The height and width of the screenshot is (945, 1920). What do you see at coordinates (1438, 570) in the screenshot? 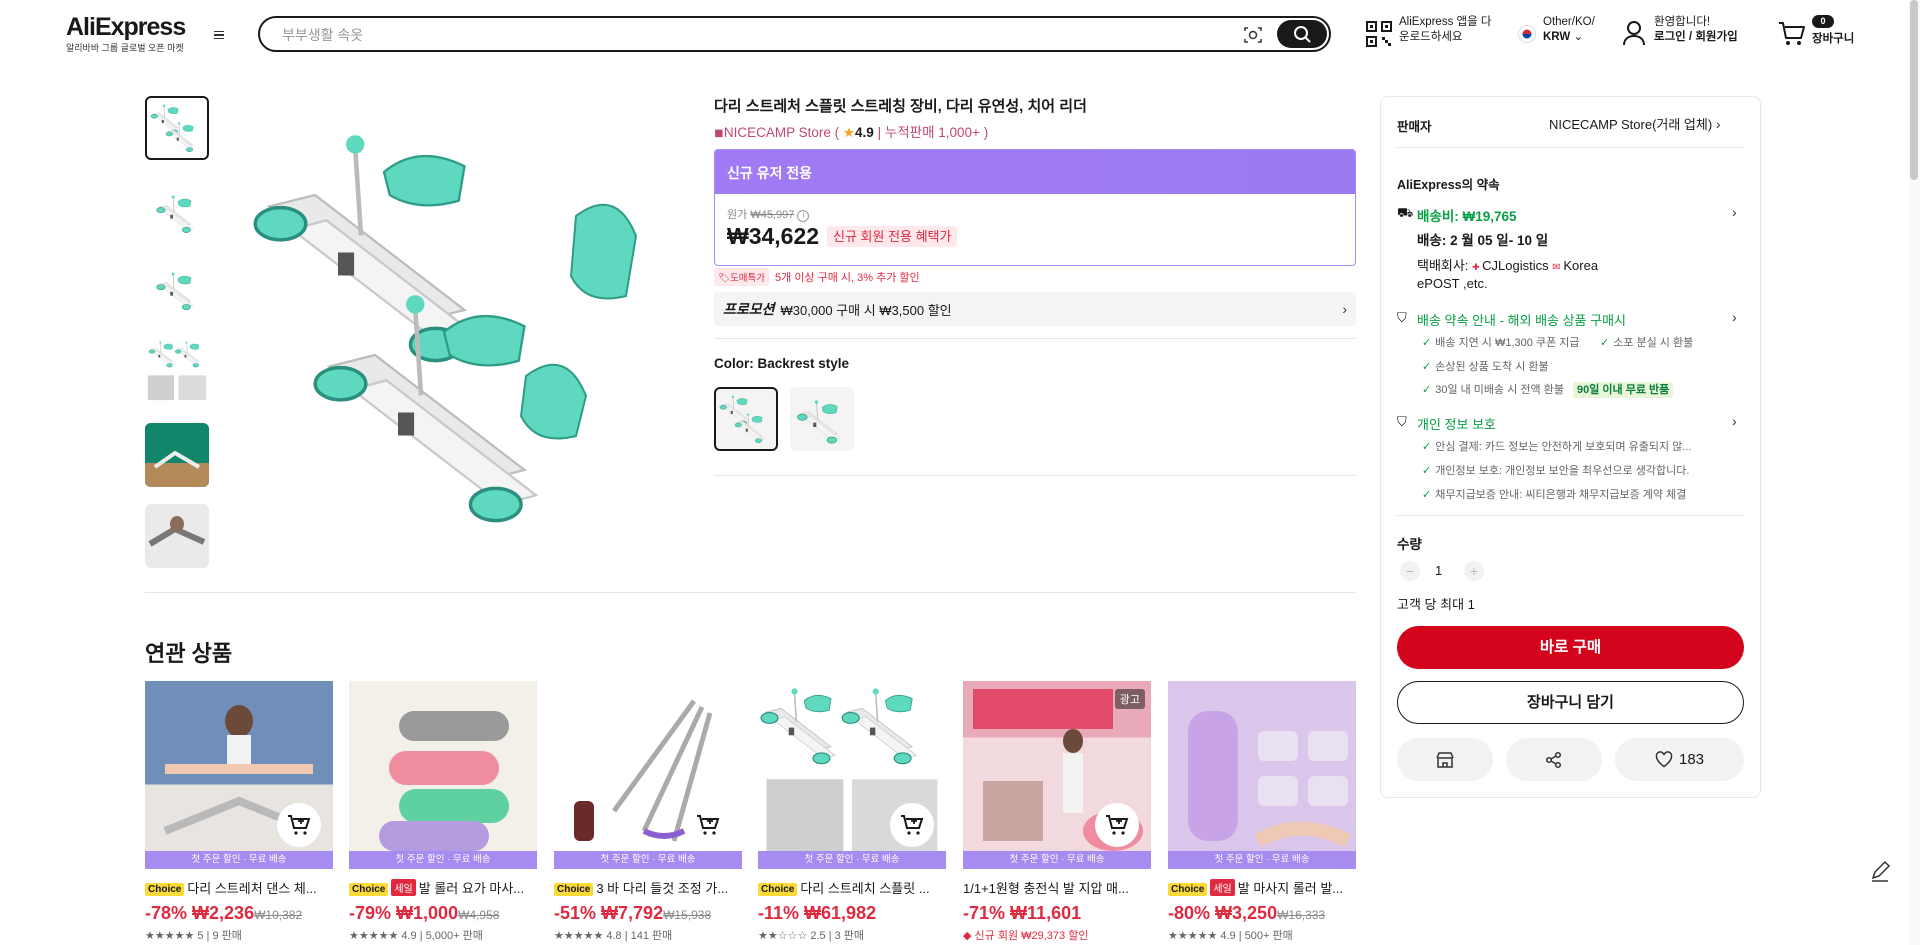
I see `quantity-value: 1` at bounding box center [1438, 570].